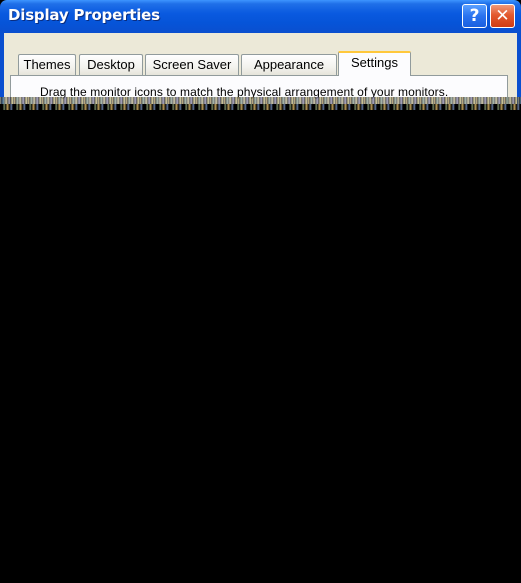 The height and width of the screenshot is (583, 521). I want to click on tab-appearance: Appearance, so click(289, 64).